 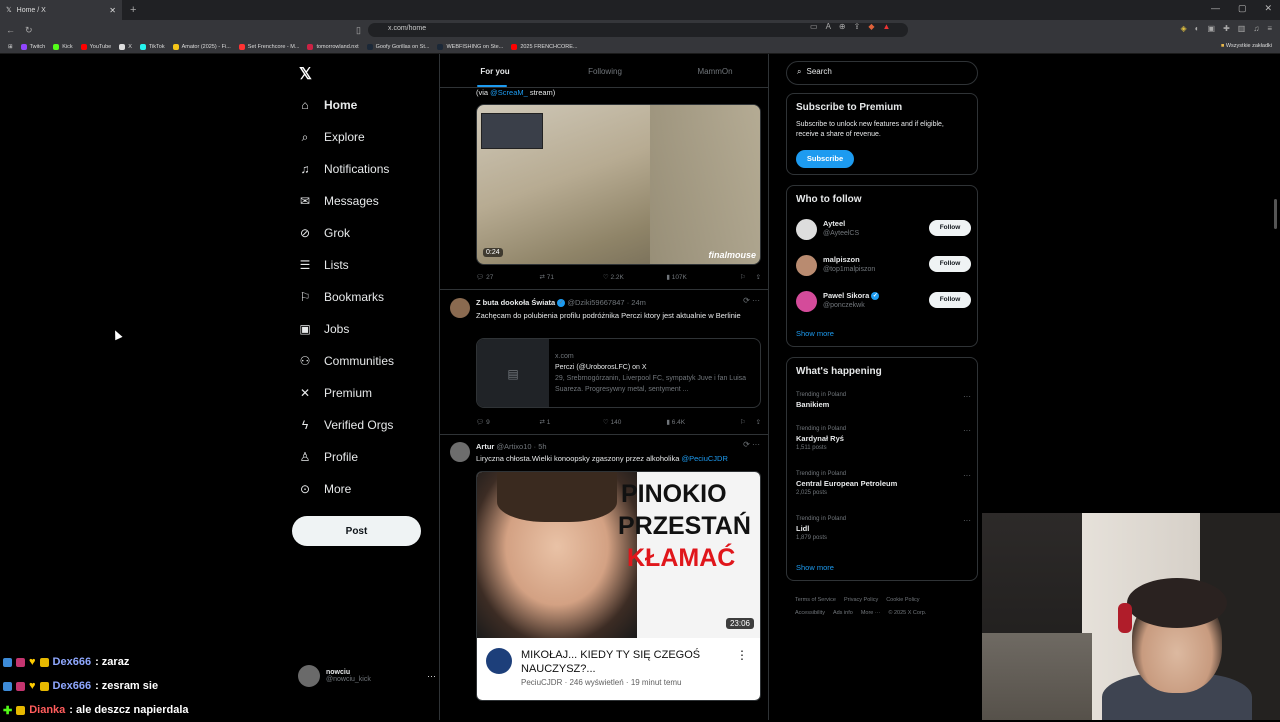 What do you see at coordinates (1212, 28) in the screenshot?
I see `extension-icon: ▣` at bounding box center [1212, 28].